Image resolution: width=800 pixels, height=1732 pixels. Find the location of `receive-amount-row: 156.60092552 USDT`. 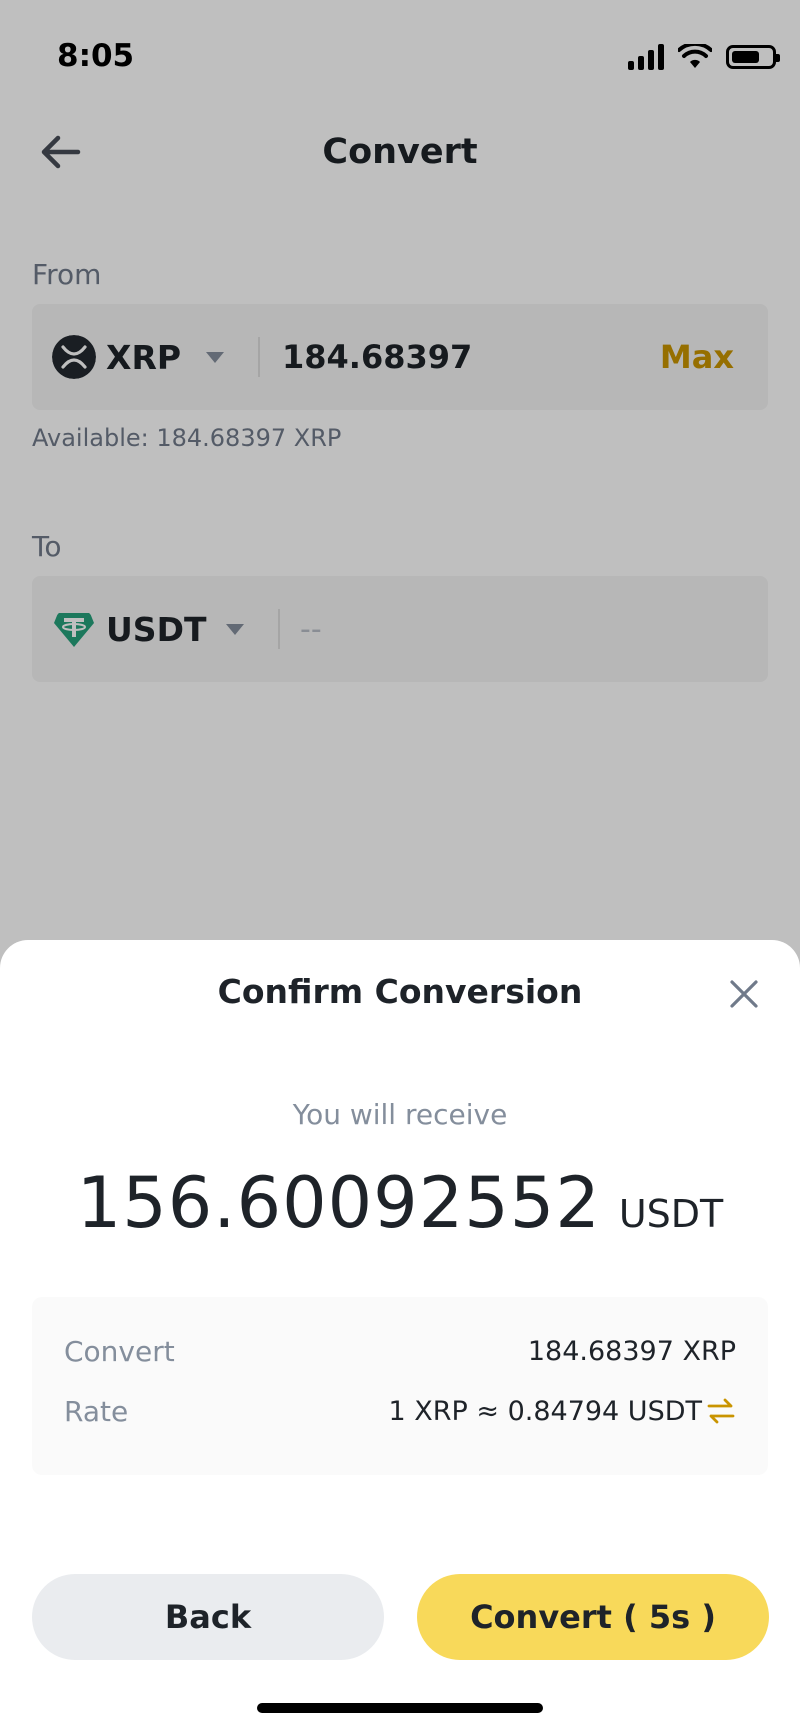

receive-amount-row: 156.60092552 USDT is located at coordinates (400, 1203).